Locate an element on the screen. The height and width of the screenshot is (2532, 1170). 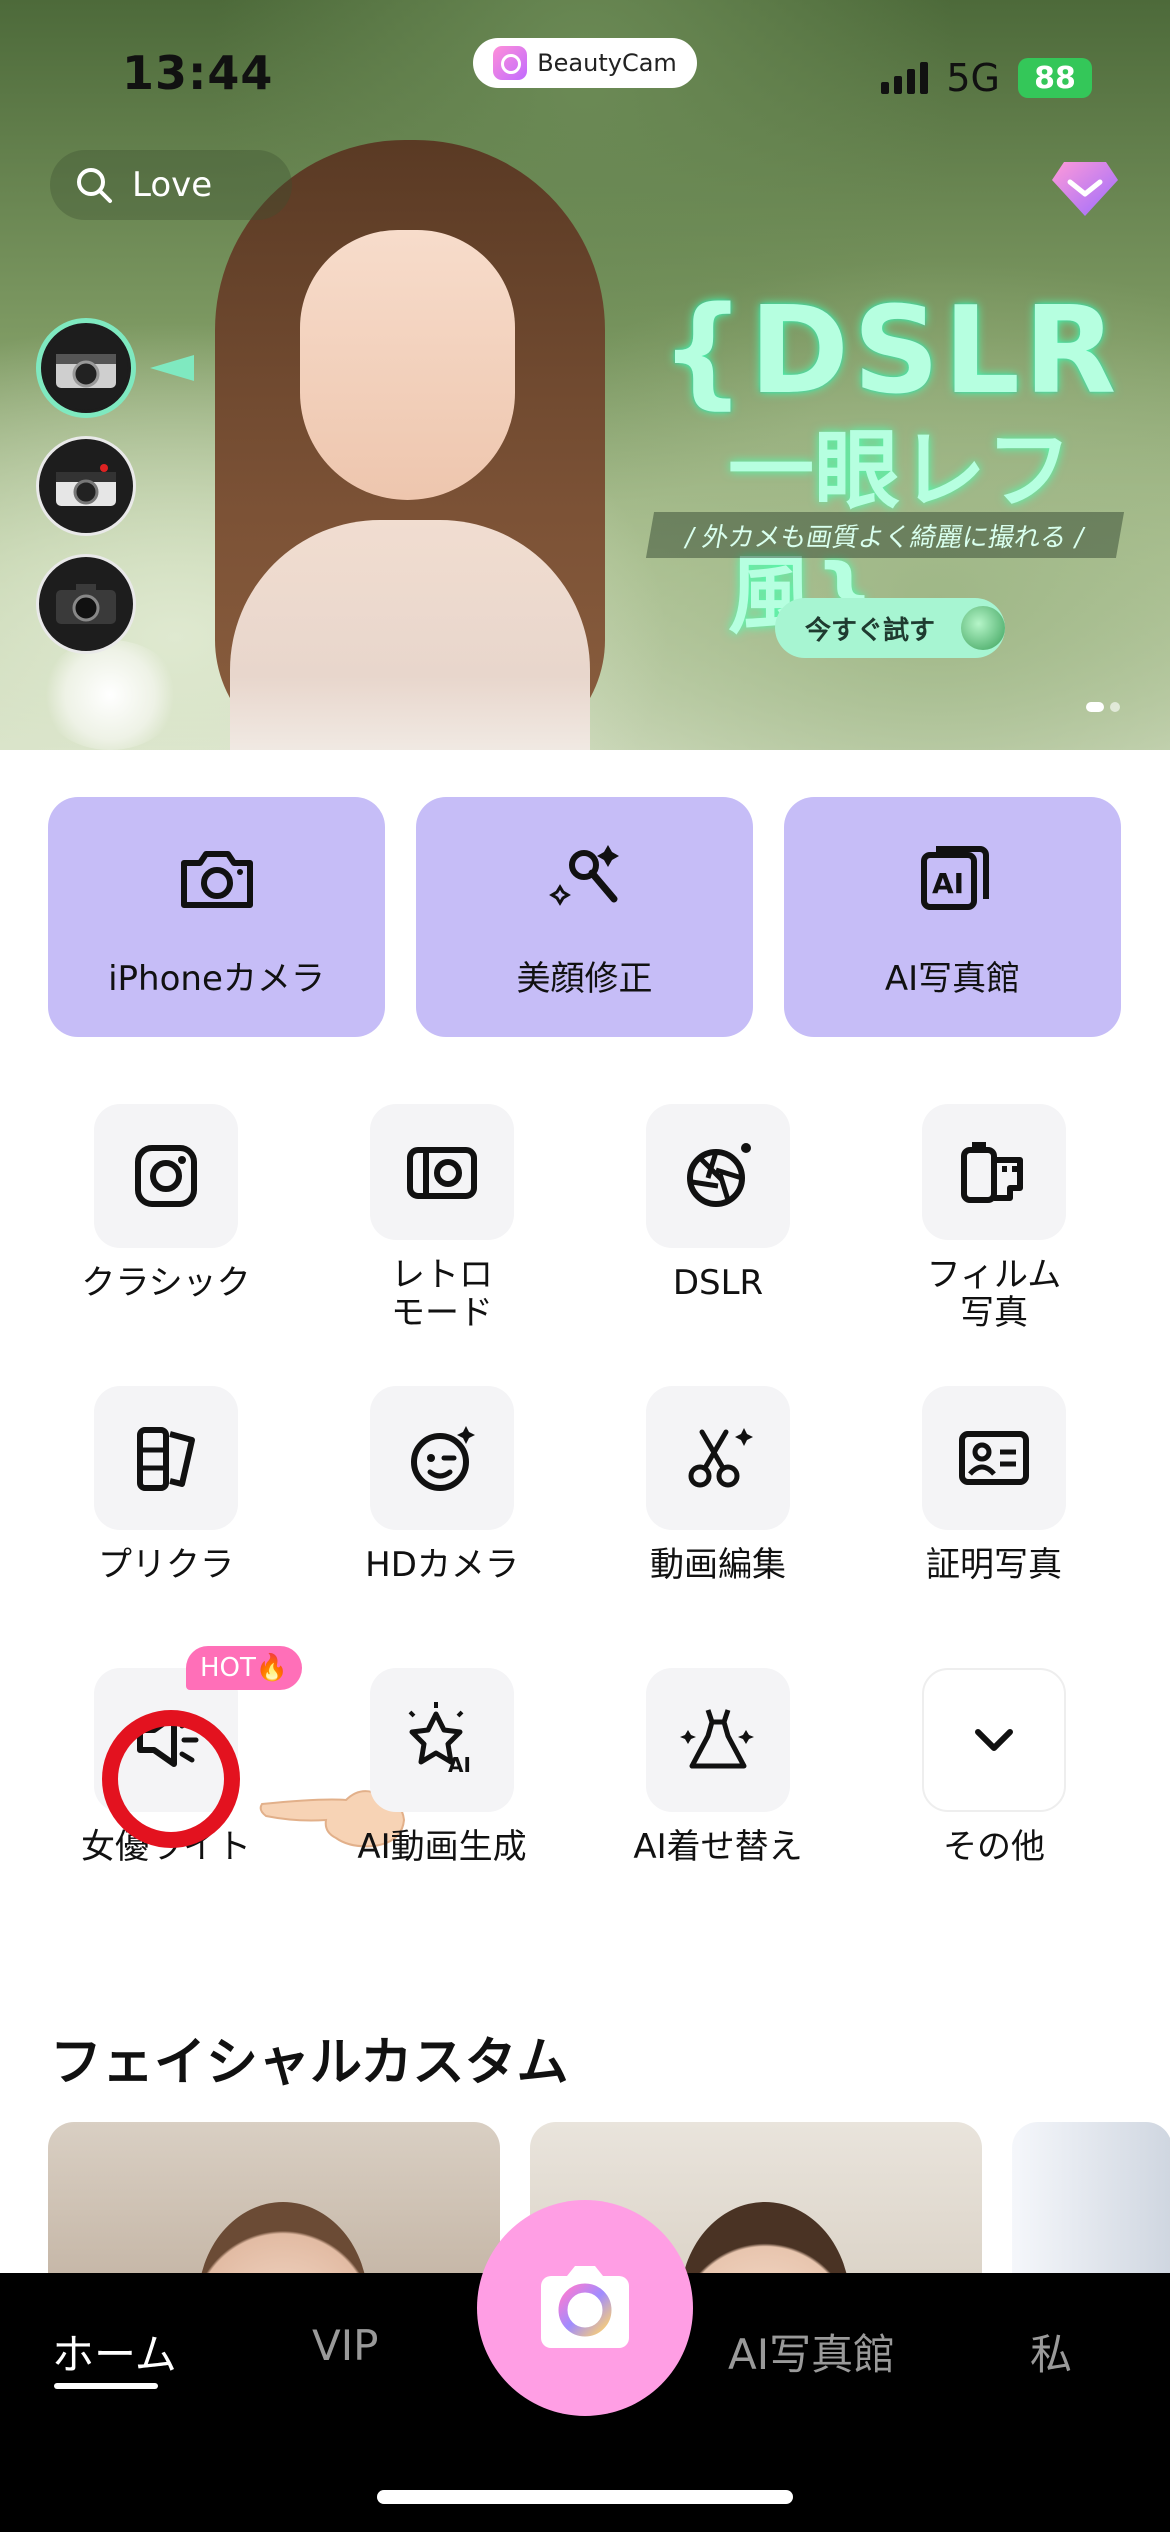
tool-film-photo: フィルム 写真 is located at coordinates (994, 1218).